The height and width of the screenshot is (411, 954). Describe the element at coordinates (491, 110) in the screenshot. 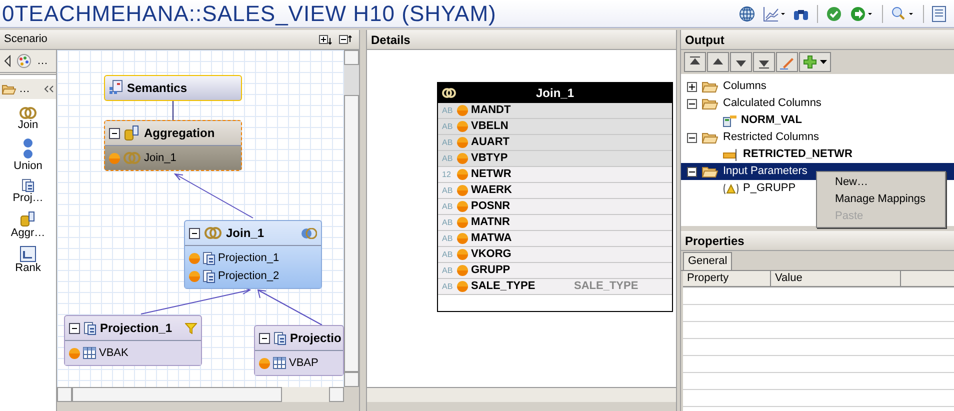

I see `field-name: MANDT` at that location.